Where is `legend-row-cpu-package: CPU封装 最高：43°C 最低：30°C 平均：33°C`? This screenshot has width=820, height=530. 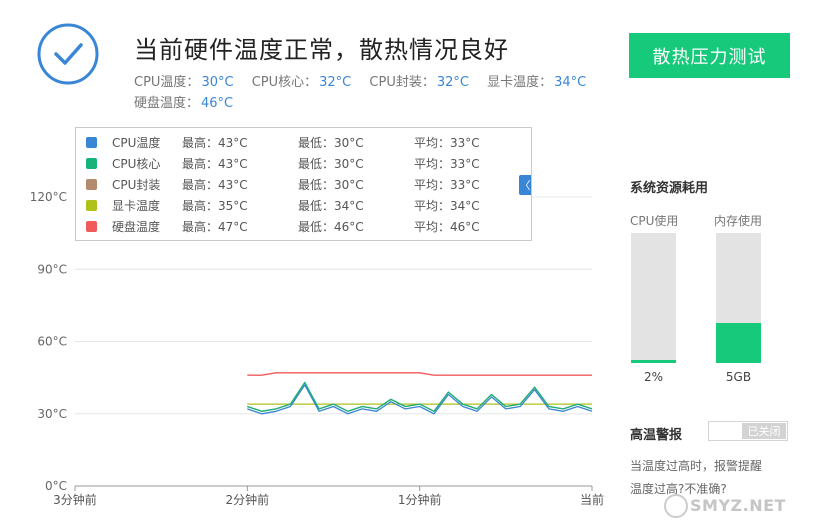 legend-row-cpu-package: CPU封装 最高：43°C 最低：30°C 平均：33°C is located at coordinates (303, 184).